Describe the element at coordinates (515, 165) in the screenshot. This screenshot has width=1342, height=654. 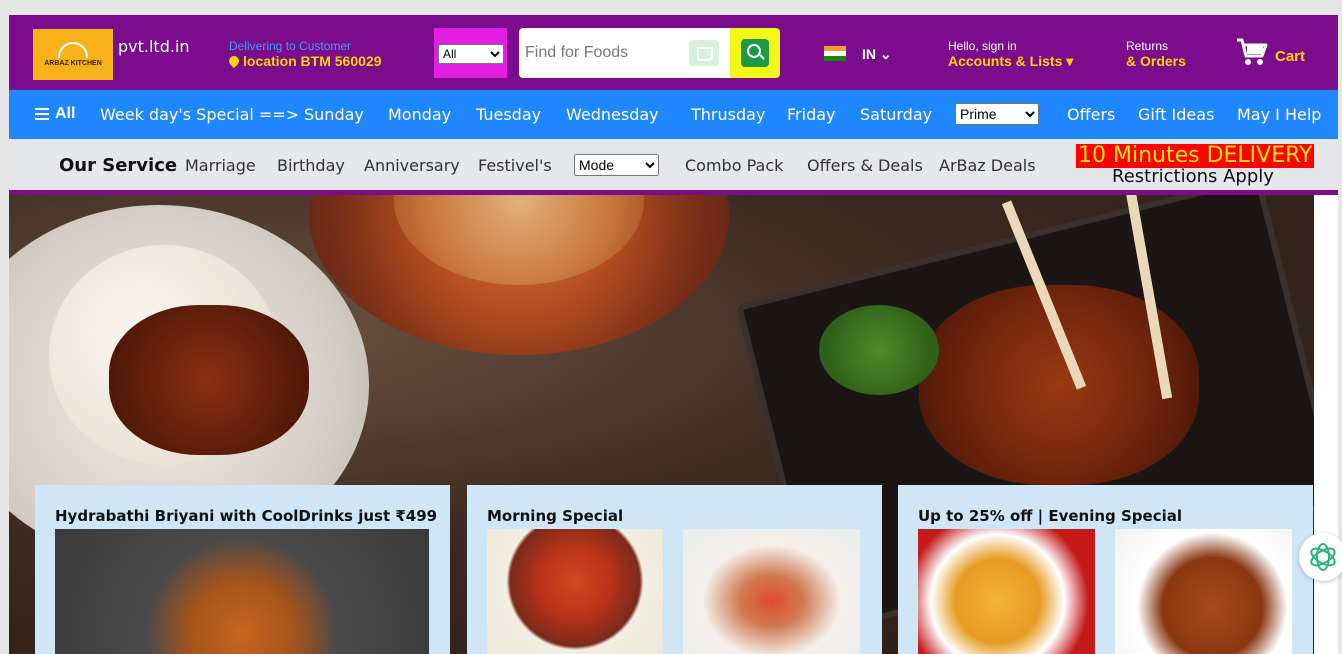
I see `service-festivels: Festivel's` at that location.